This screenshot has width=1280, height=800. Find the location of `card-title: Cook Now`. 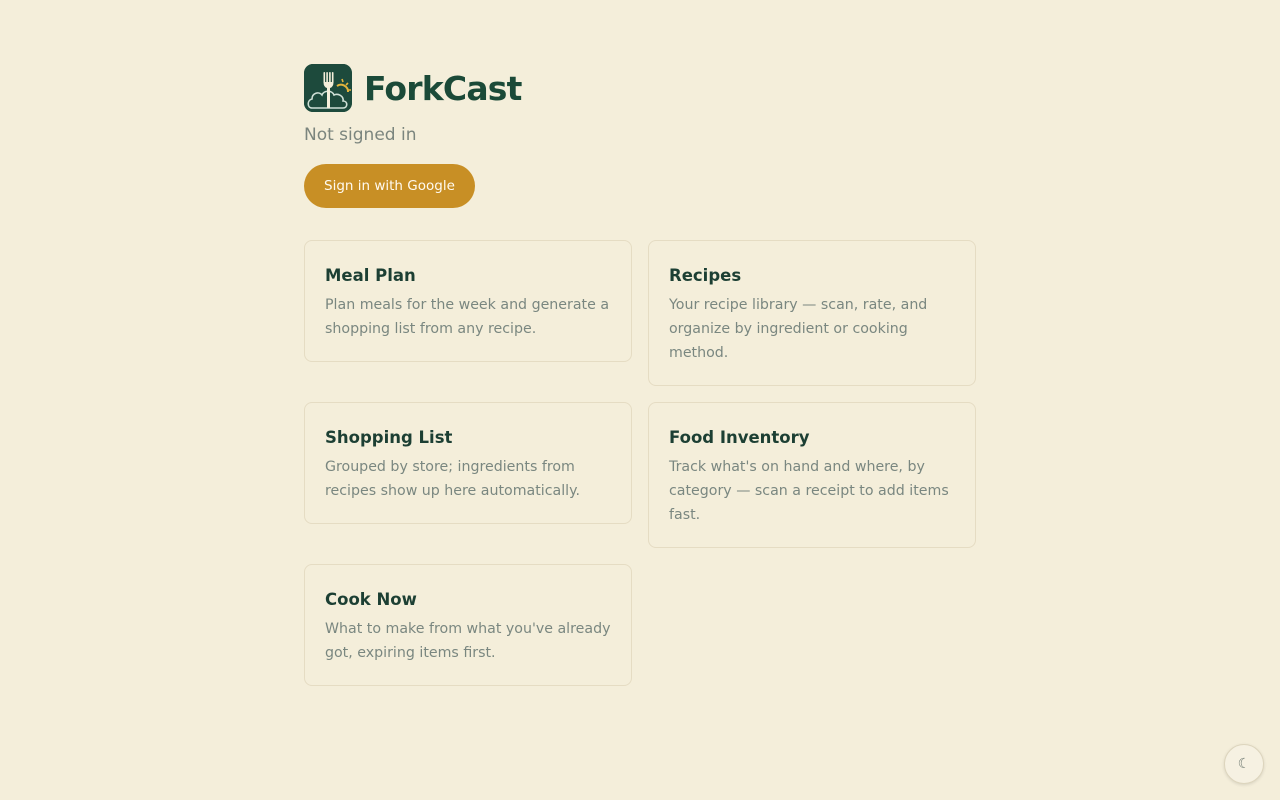

card-title: Cook Now is located at coordinates (371, 599).